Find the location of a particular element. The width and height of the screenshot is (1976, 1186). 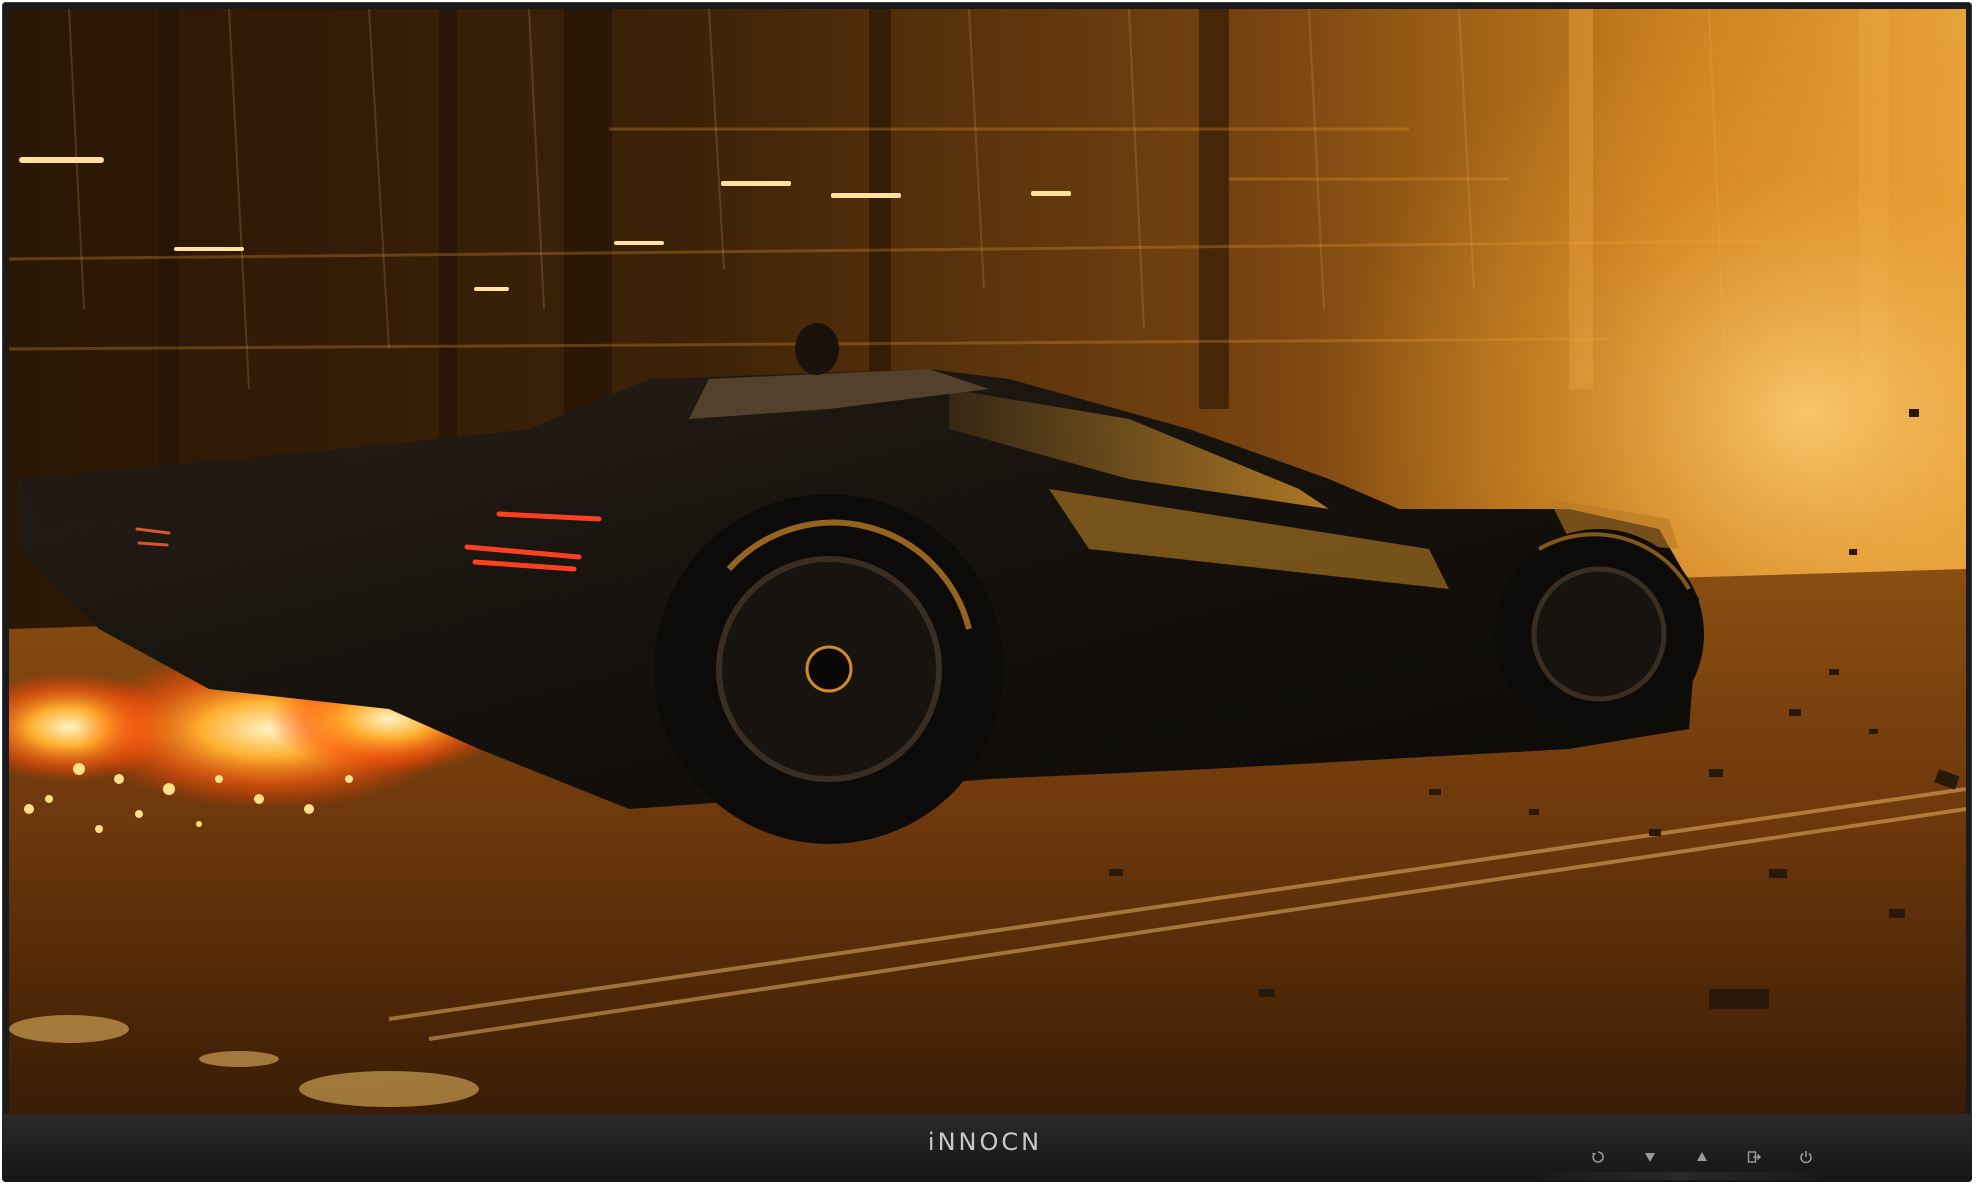

input-source-button is located at coordinates (1598, 1157).